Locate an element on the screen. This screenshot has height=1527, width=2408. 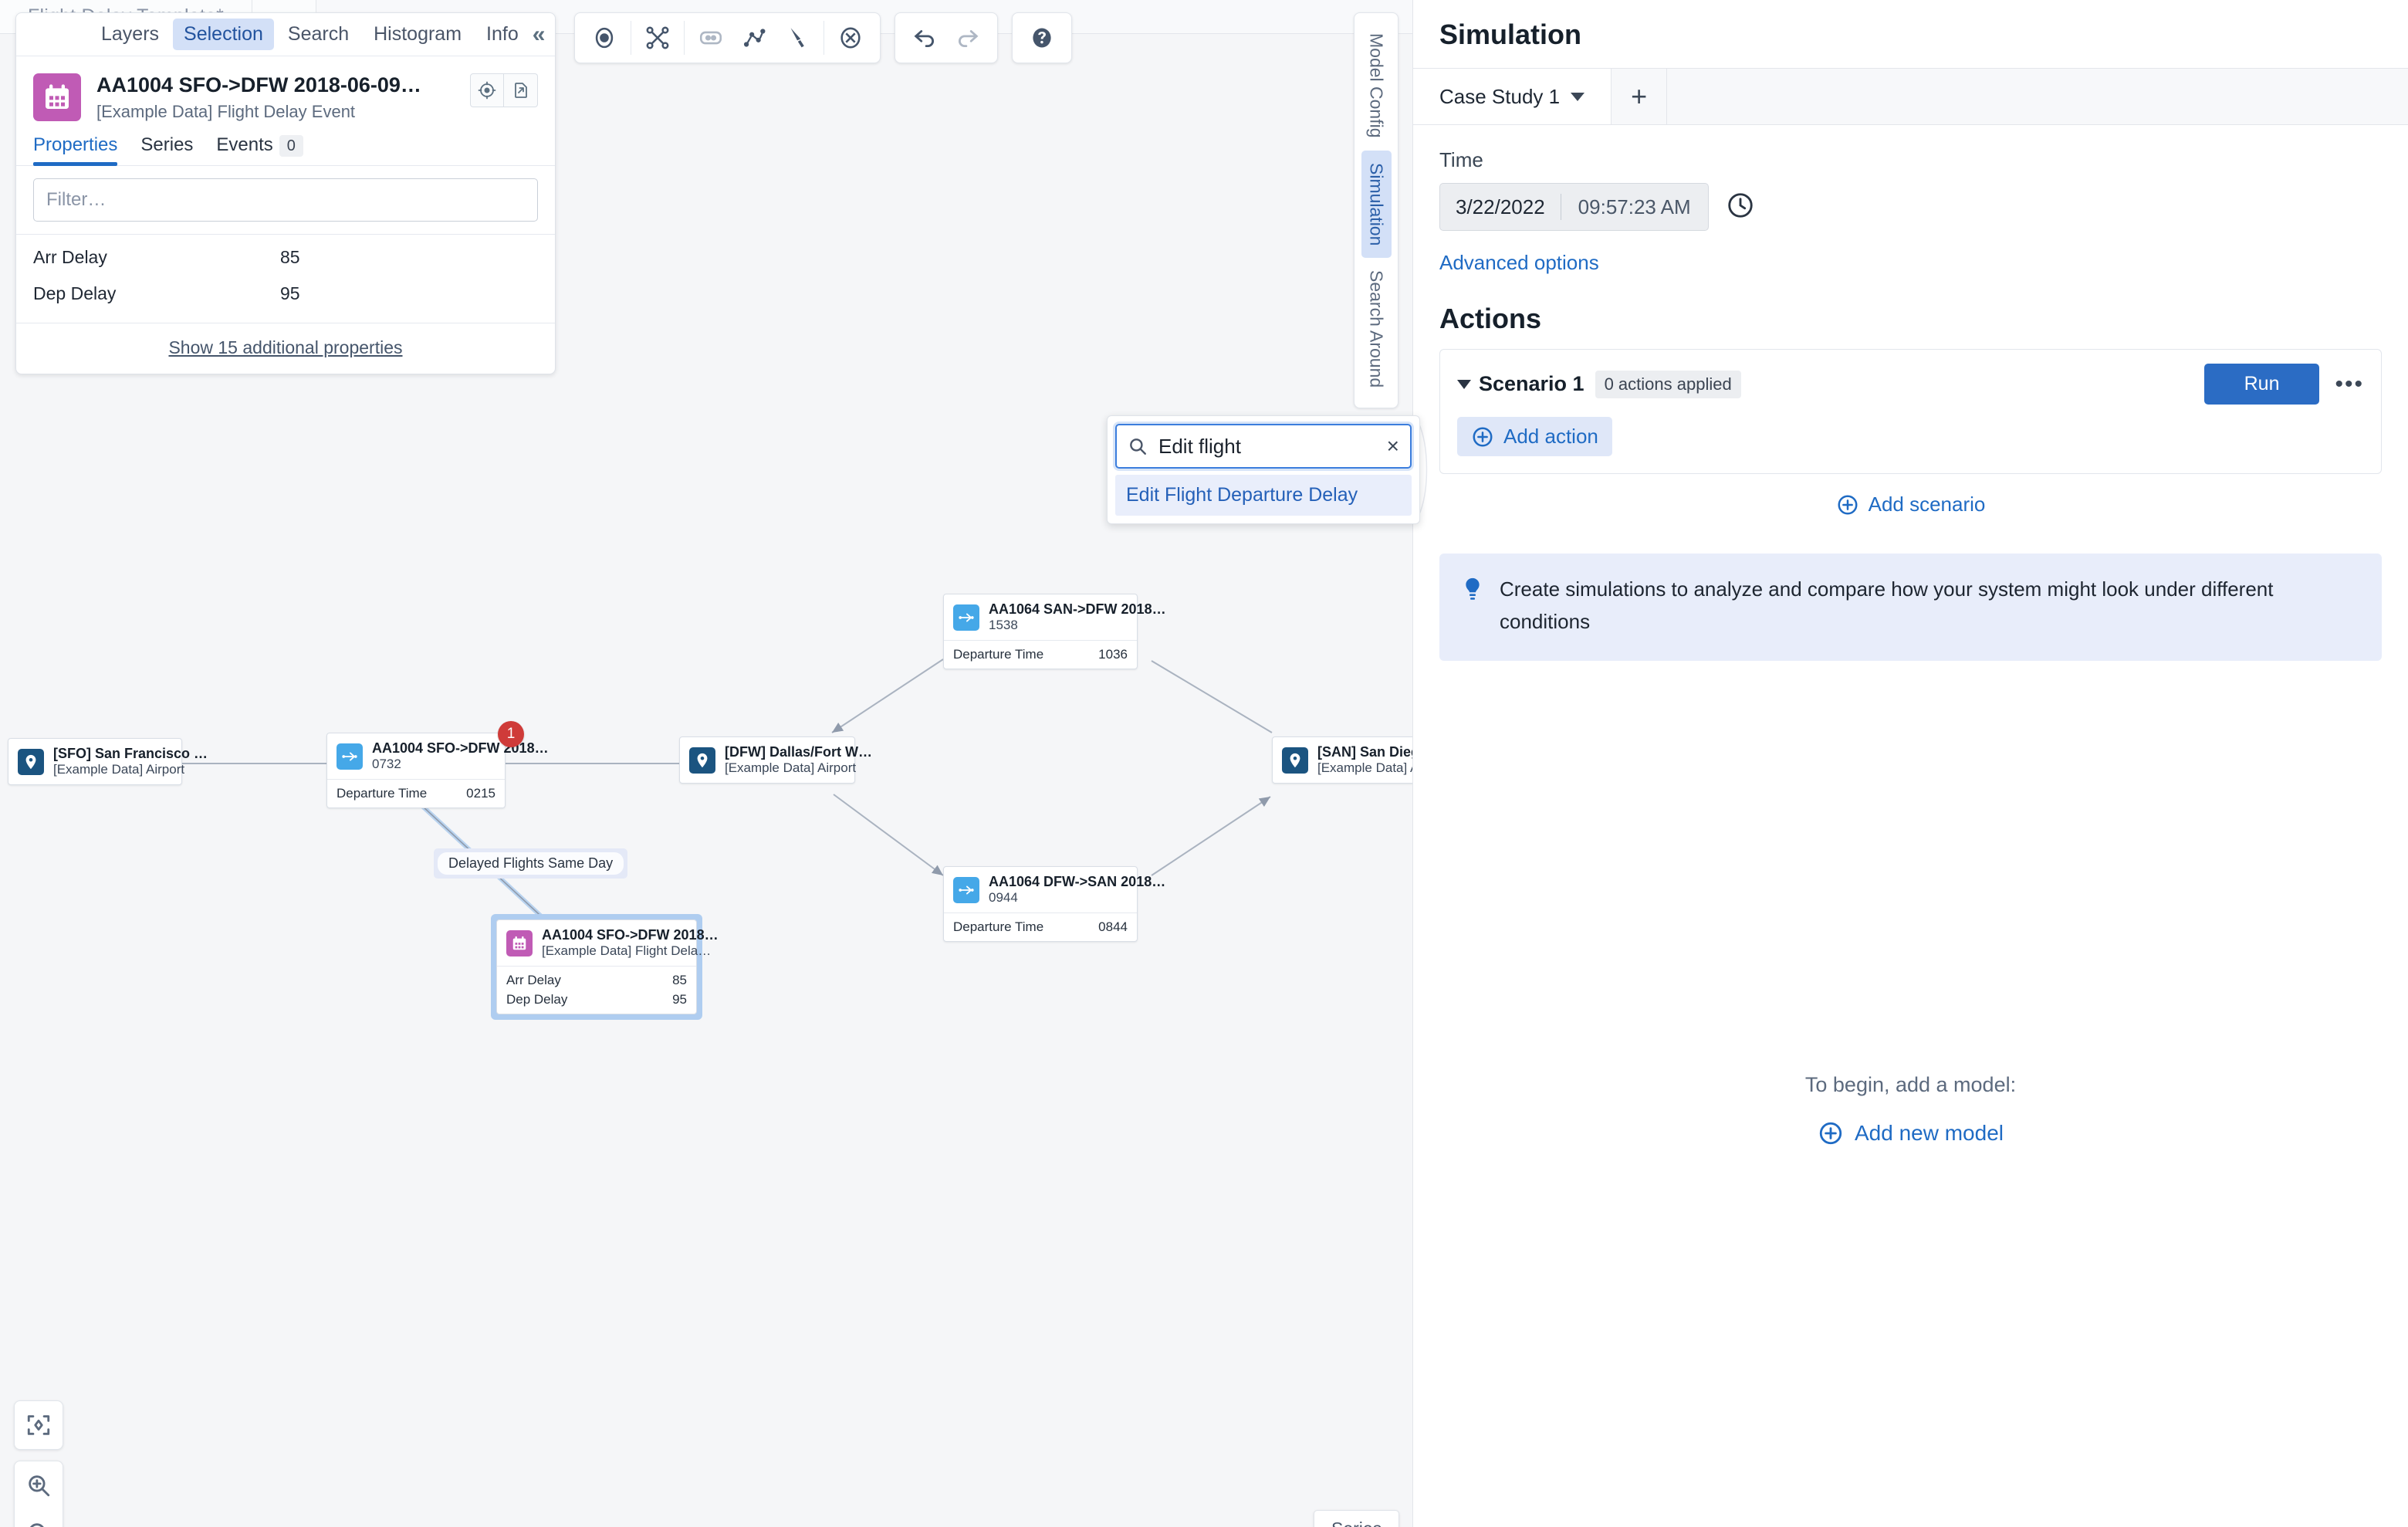
tab-layers: Layers is located at coordinates (130, 34).